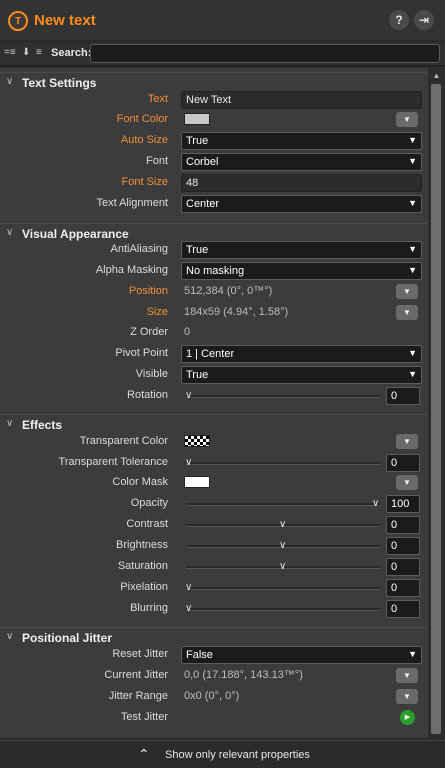  What do you see at coordinates (282, 587) in the screenshot?
I see `pixelation-slider: ∨` at bounding box center [282, 587].